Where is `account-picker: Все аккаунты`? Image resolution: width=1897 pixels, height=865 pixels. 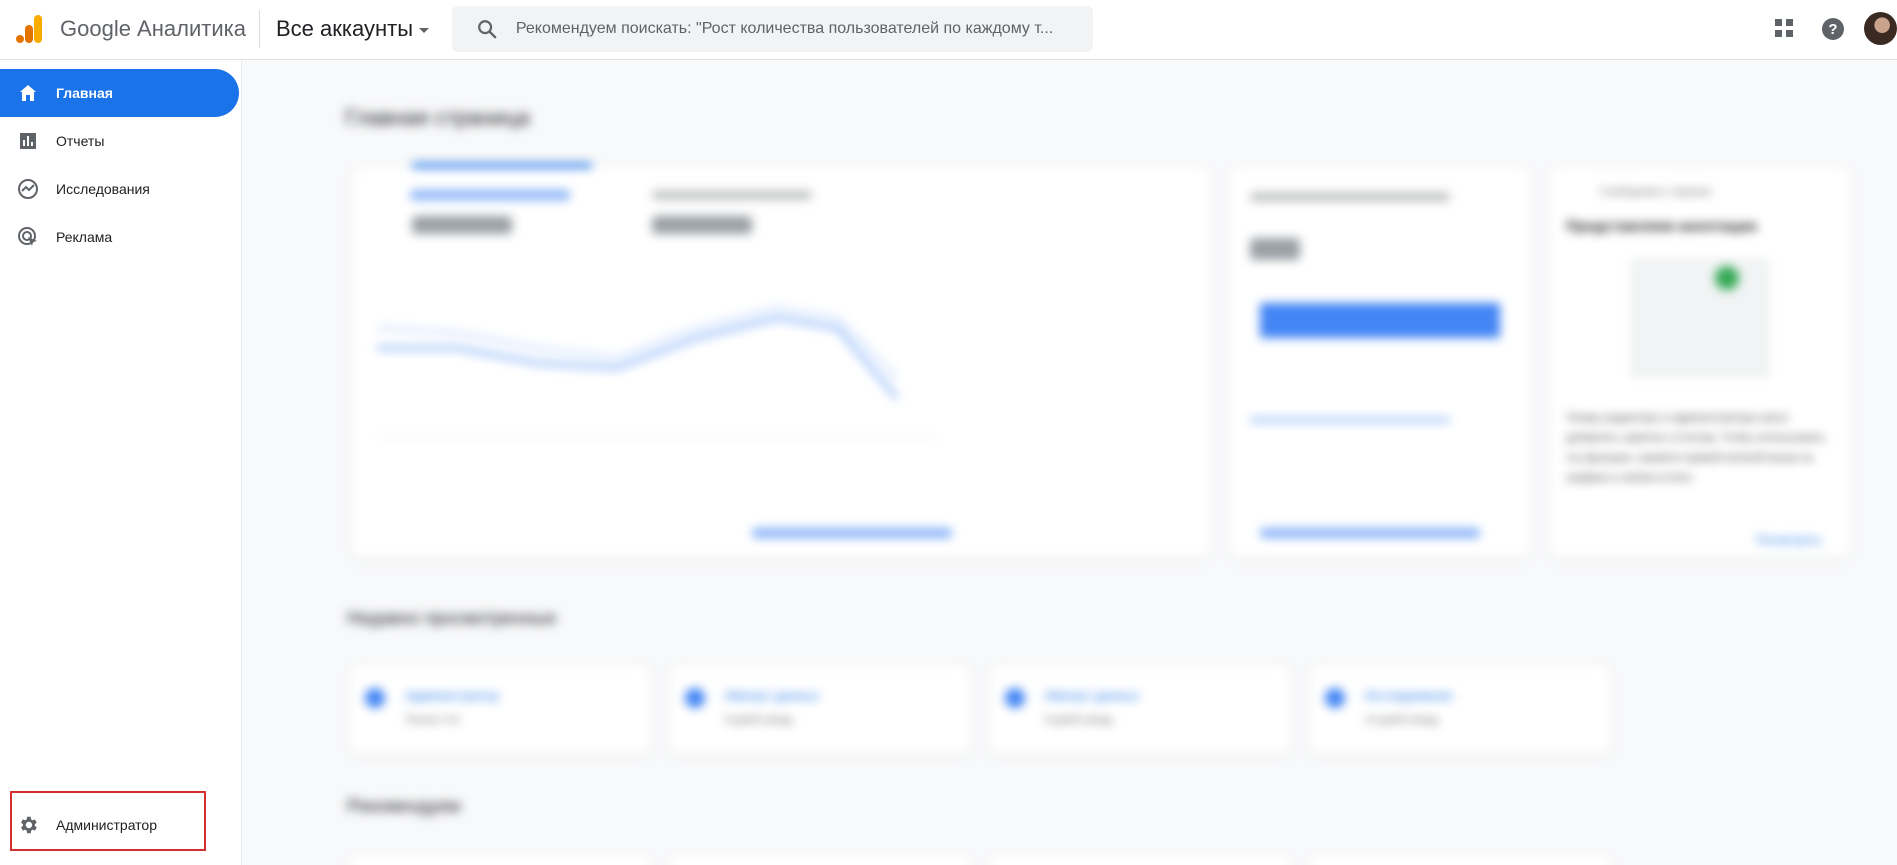
account-picker: Все аккаунты is located at coordinates (353, 29).